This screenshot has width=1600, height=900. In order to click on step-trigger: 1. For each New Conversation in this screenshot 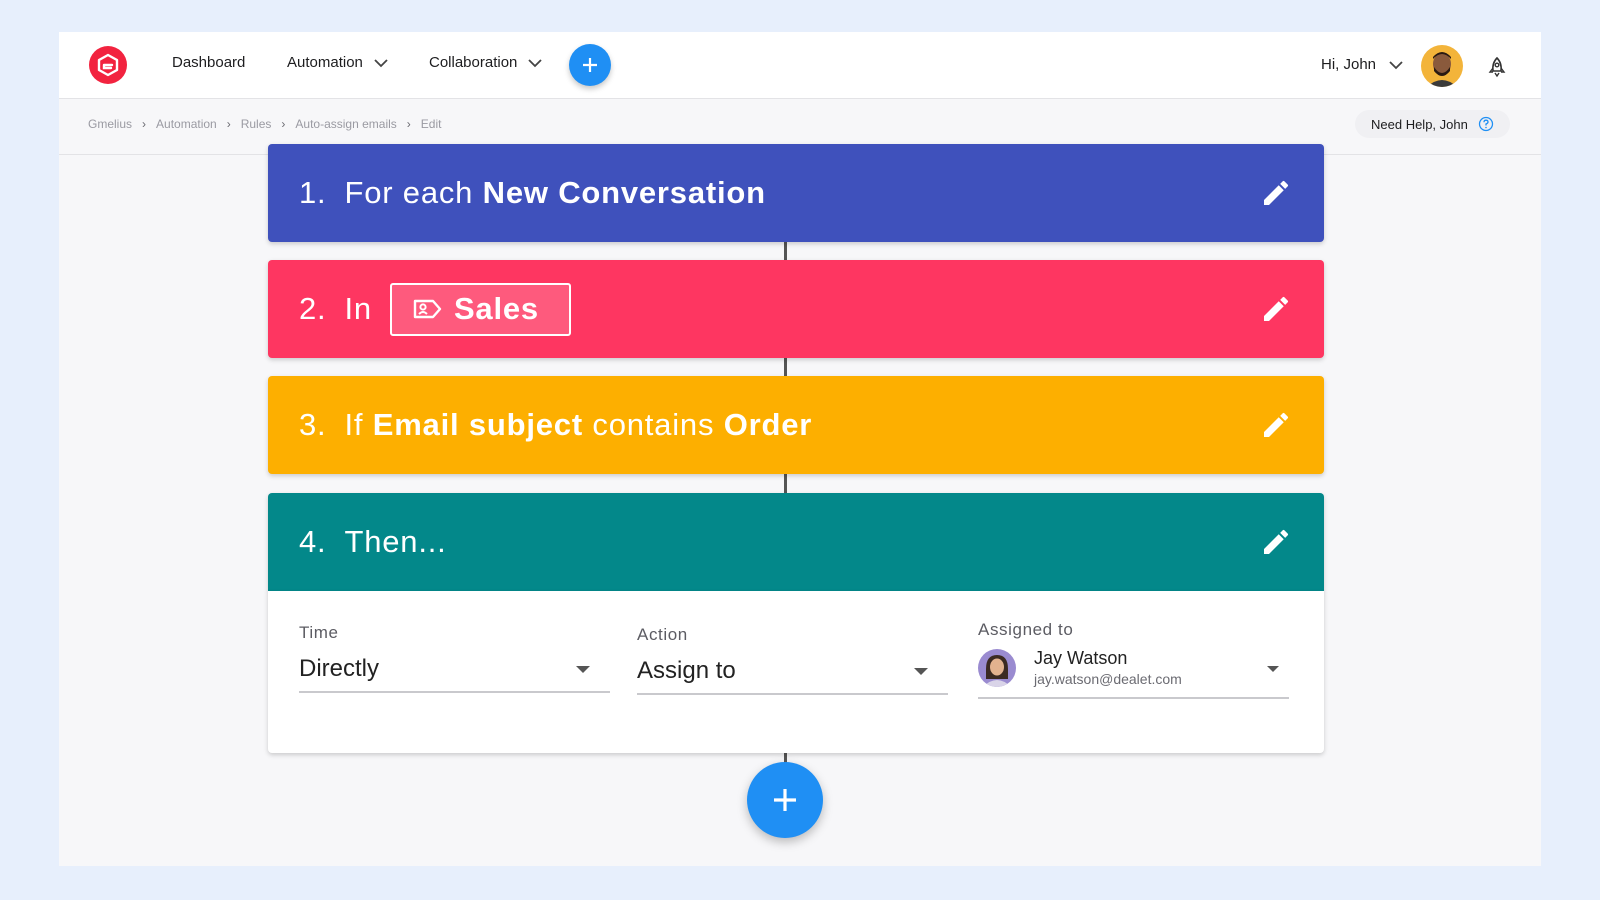, I will do `click(796, 193)`.